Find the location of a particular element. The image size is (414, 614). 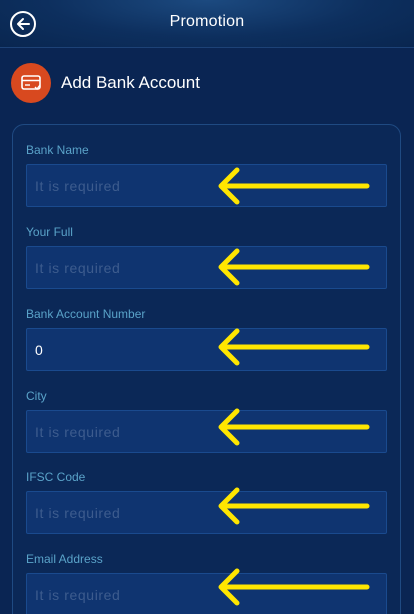

app-header: Promotion is located at coordinates (207, 24).